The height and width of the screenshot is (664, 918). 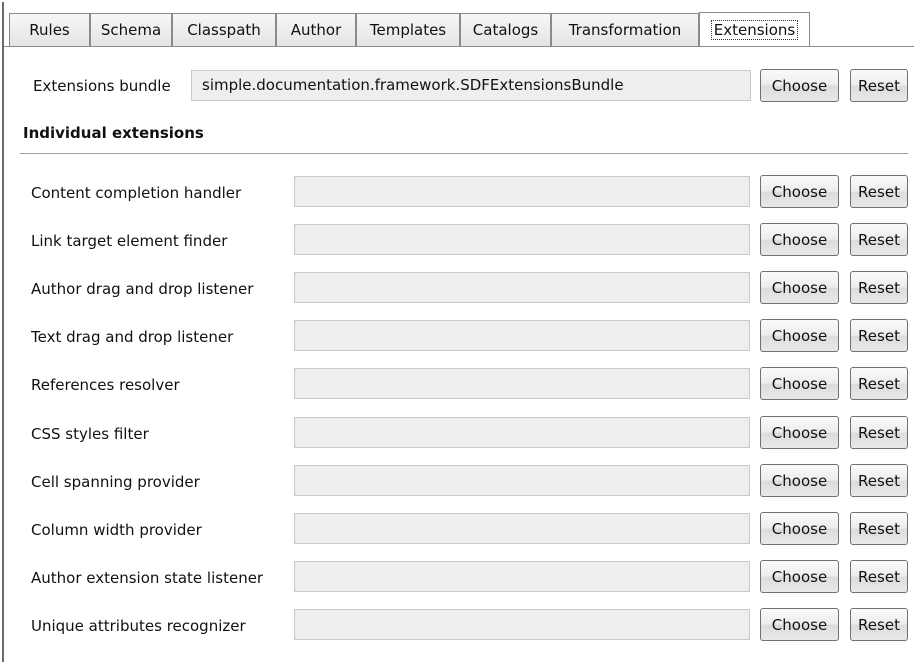 What do you see at coordinates (102, 86) in the screenshot?
I see `extensions-bundle-label: Extensions bundle` at bounding box center [102, 86].